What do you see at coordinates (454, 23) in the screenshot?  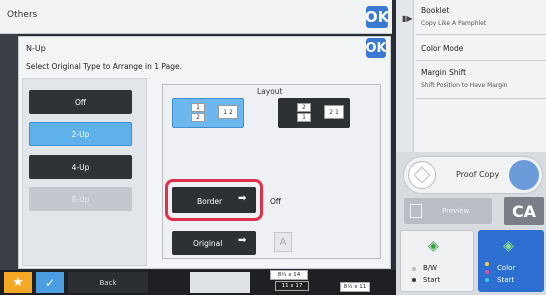 I see `right-panel-item-subtitle: Copy Like A Pamphlet` at bounding box center [454, 23].